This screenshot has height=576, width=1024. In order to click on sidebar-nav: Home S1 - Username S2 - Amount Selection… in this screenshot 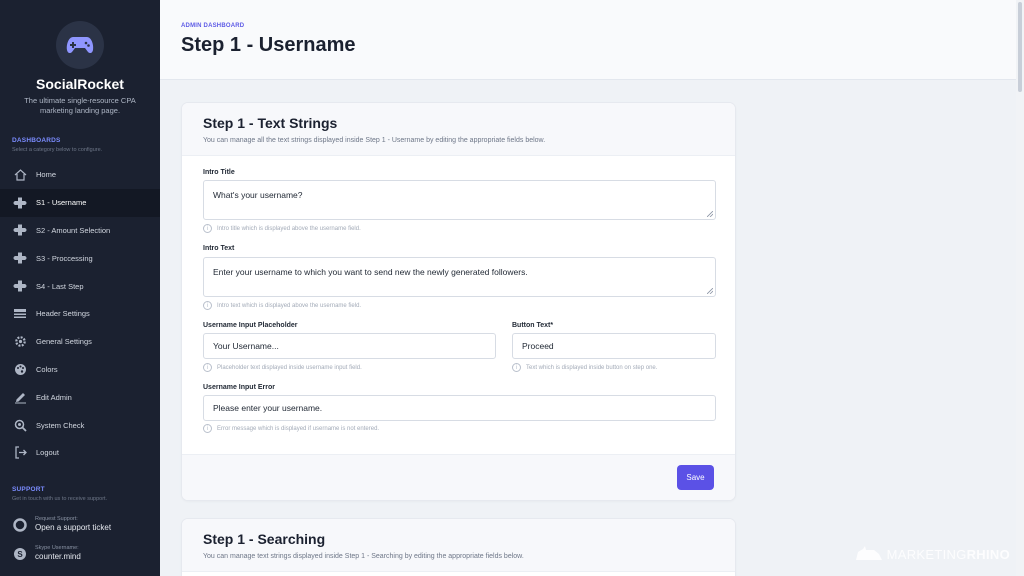, I will do `click(80, 314)`.